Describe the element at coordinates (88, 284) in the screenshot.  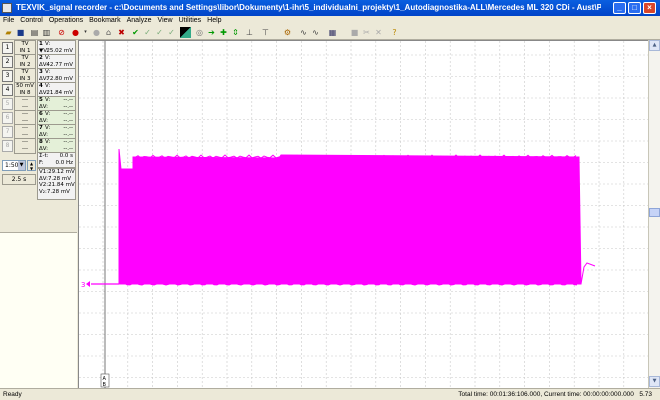
I see `channel-marker-arrow` at that location.